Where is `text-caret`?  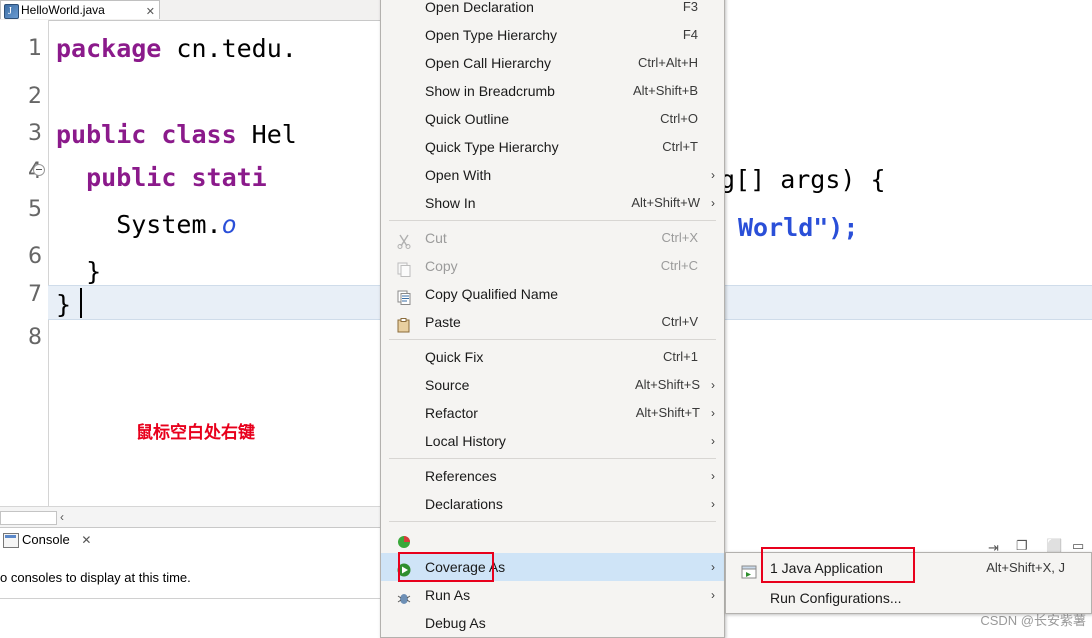
text-caret is located at coordinates (81, 303).